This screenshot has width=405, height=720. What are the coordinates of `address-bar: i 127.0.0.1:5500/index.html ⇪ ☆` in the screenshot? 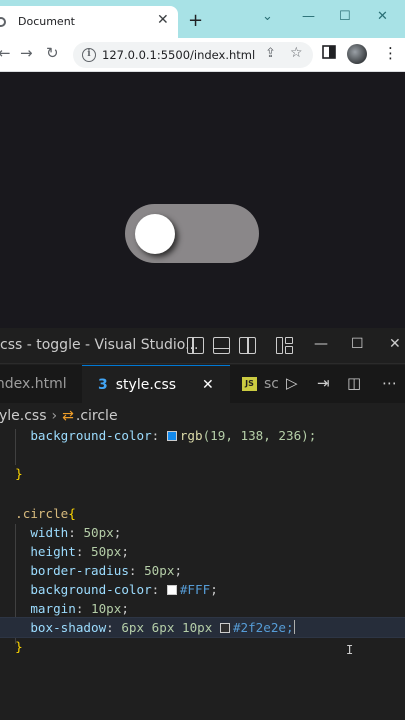 It's located at (193, 55).